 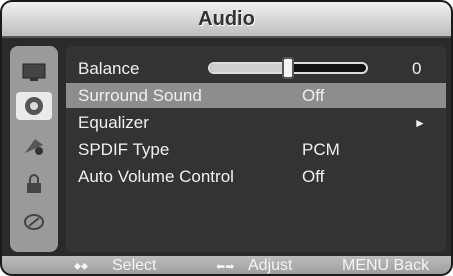 I want to click on lock-icon, so click(x=34, y=184).